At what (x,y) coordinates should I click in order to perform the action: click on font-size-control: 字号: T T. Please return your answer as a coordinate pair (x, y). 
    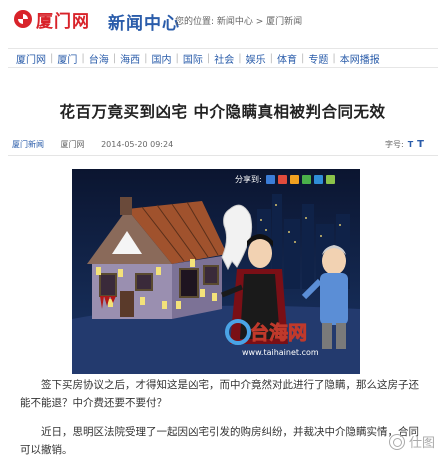
    Looking at the image, I should click on (404, 144).